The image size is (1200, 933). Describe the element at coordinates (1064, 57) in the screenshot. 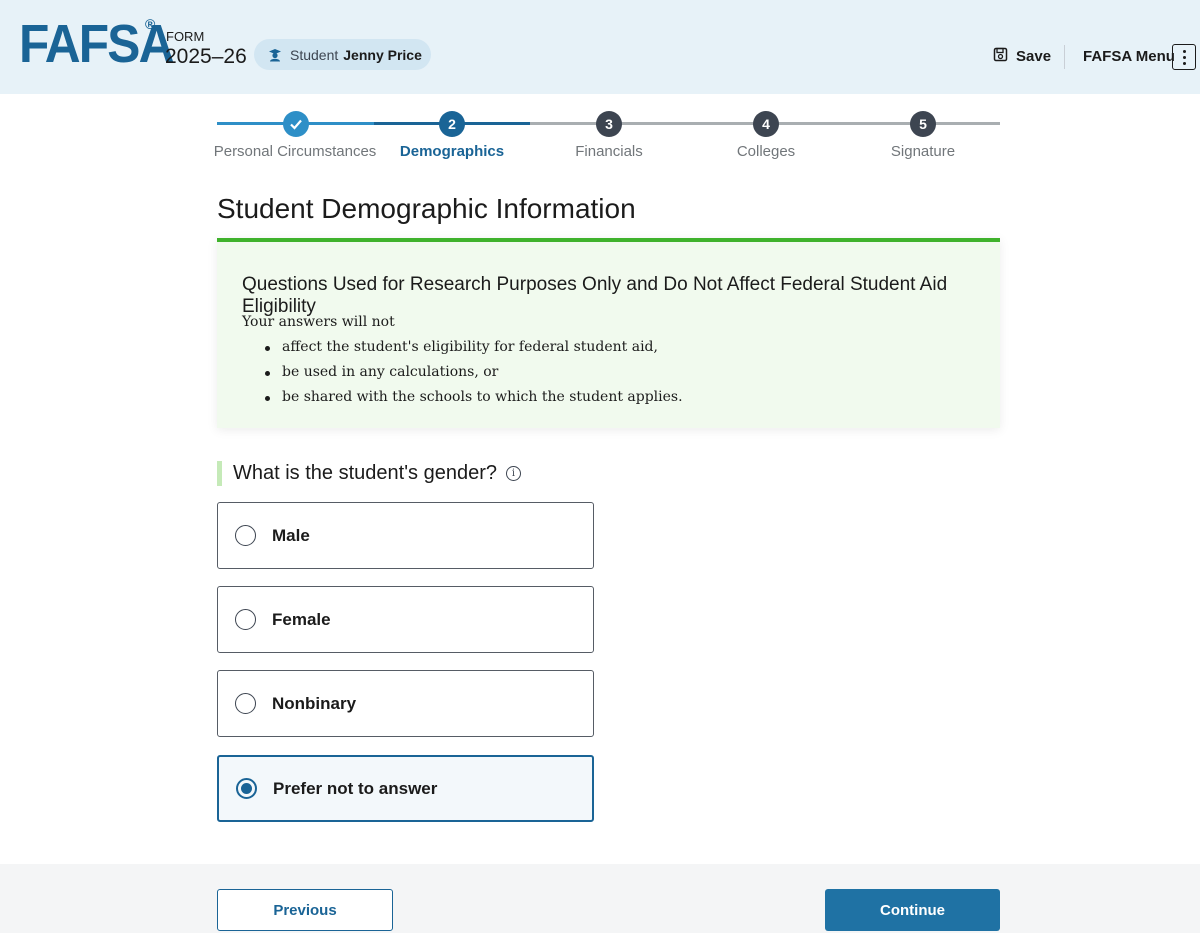

I see `header-divider` at that location.